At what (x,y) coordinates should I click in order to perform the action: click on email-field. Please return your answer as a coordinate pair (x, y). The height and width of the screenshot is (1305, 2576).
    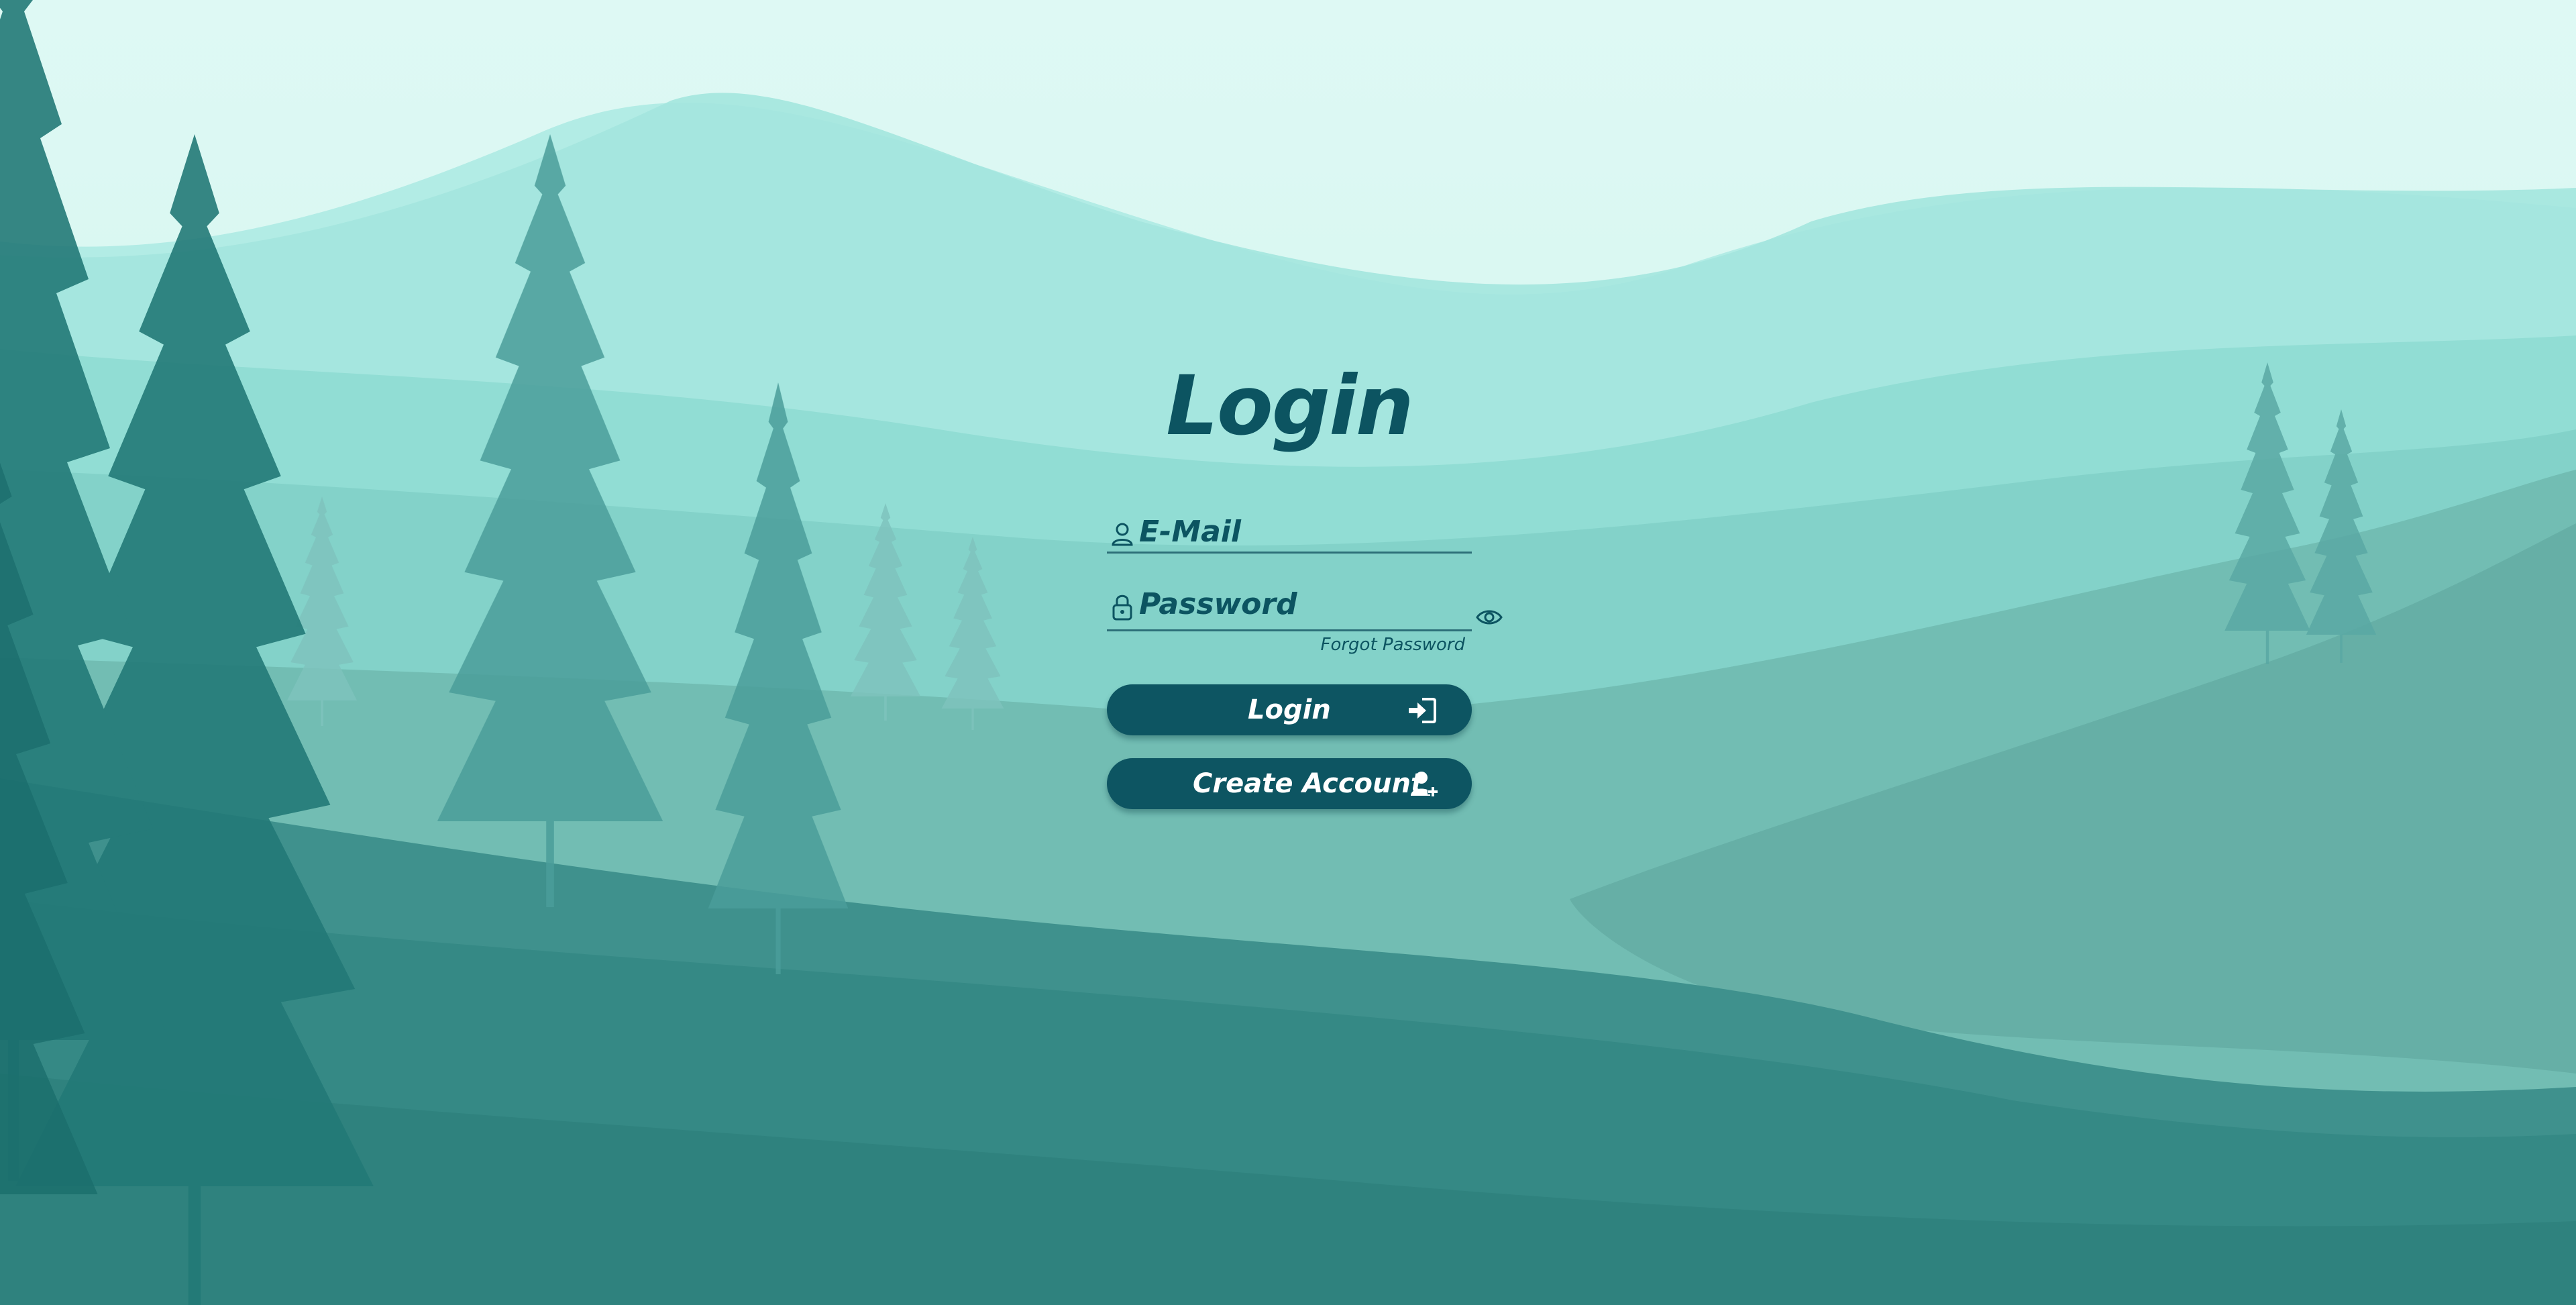
    Looking at the image, I should click on (1289, 532).